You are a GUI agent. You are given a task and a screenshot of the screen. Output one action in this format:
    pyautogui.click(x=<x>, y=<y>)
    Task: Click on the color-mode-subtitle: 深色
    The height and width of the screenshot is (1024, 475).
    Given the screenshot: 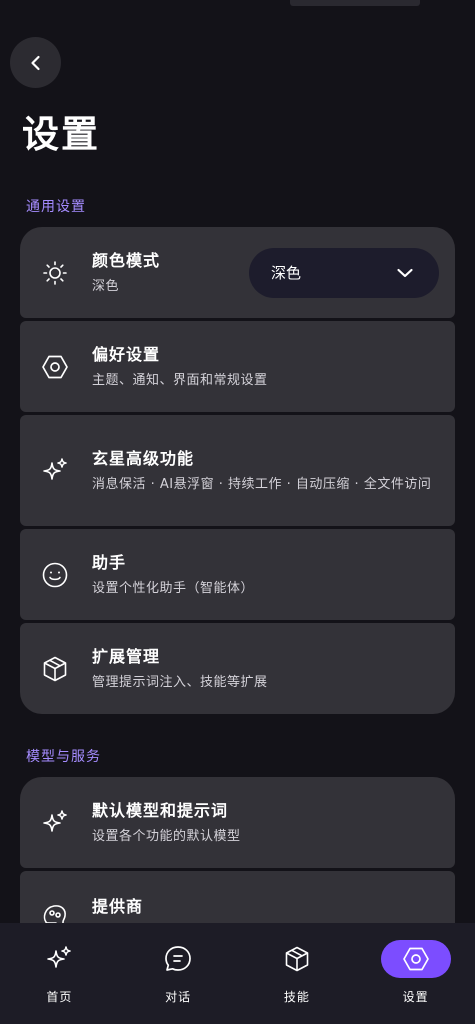 What is the action you would take?
    pyautogui.click(x=106, y=286)
    